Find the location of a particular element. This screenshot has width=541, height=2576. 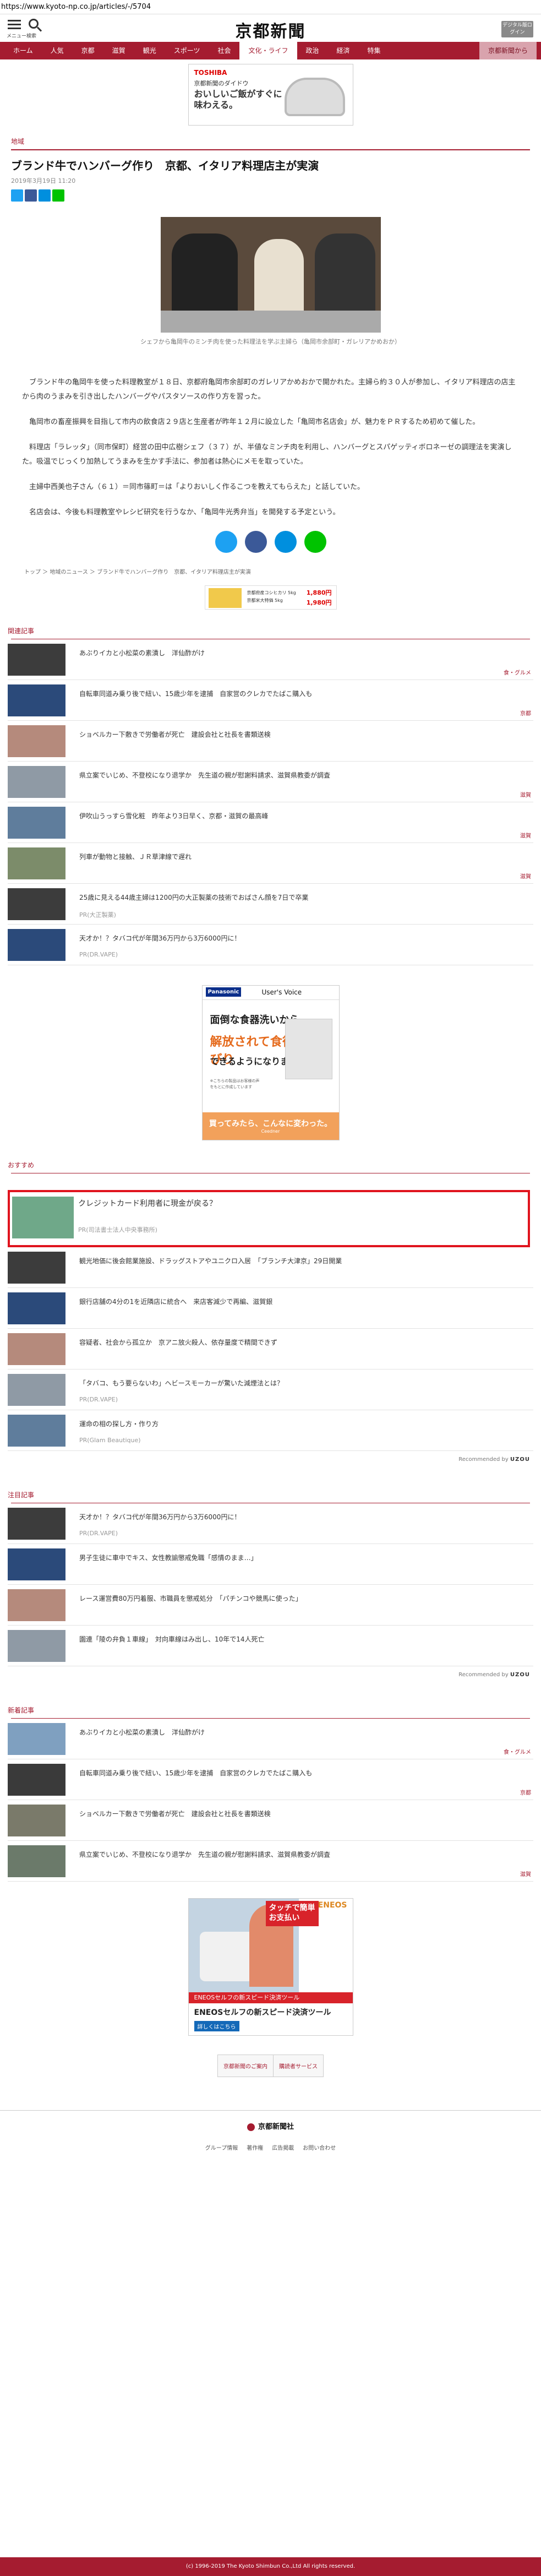

search-icon is located at coordinates (34, 24).